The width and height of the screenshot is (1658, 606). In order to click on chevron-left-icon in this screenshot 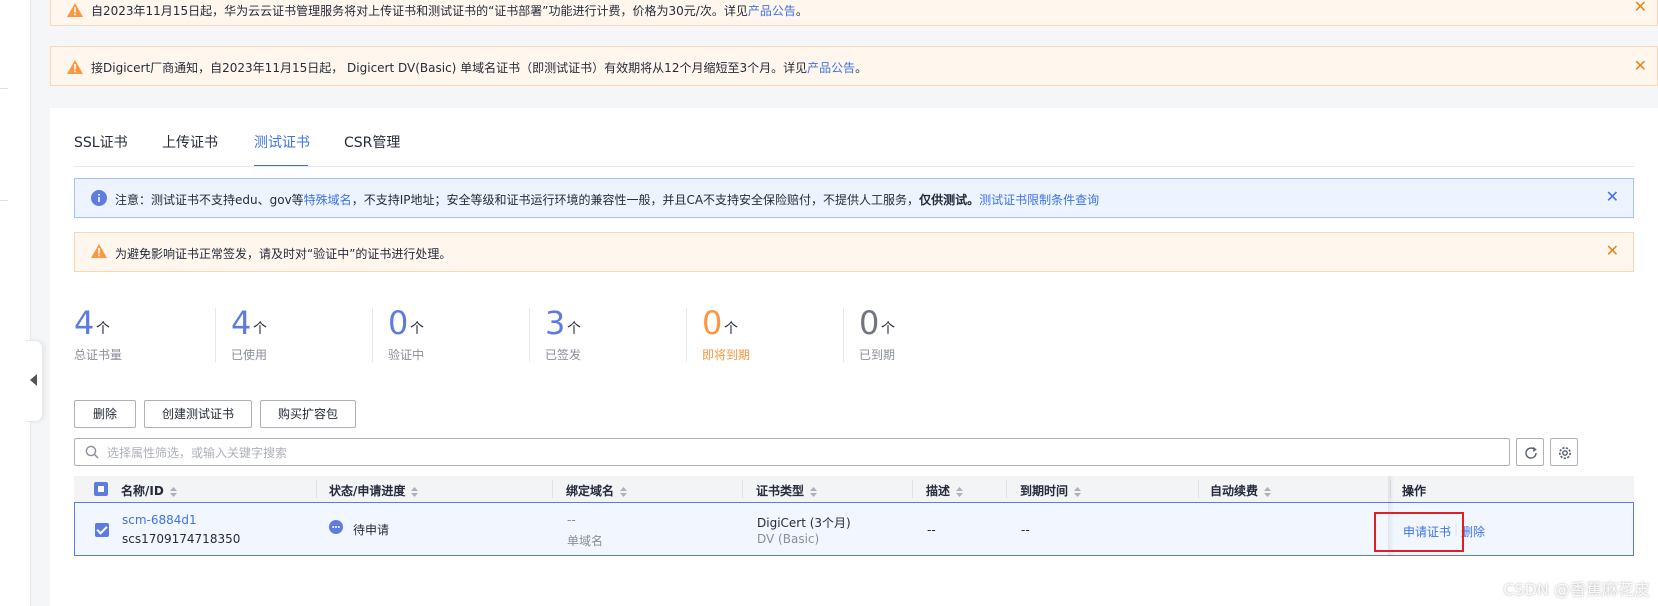, I will do `click(33, 380)`.